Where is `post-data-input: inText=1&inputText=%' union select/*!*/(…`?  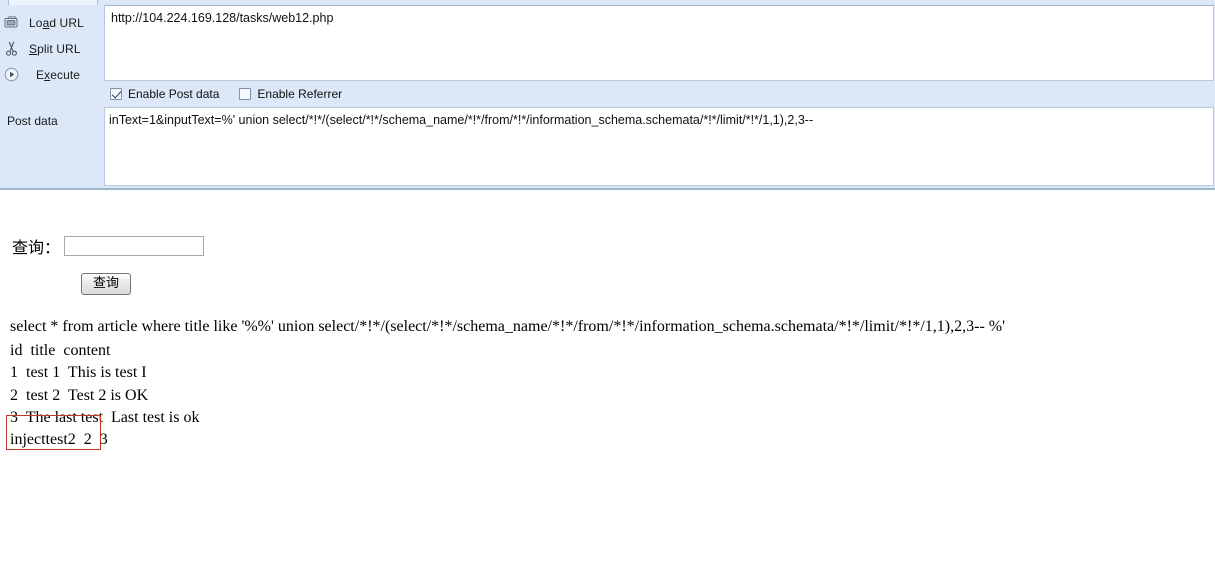
post-data-input: inText=1&inputText=%' union select/*!*/(… is located at coordinates (659, 146).